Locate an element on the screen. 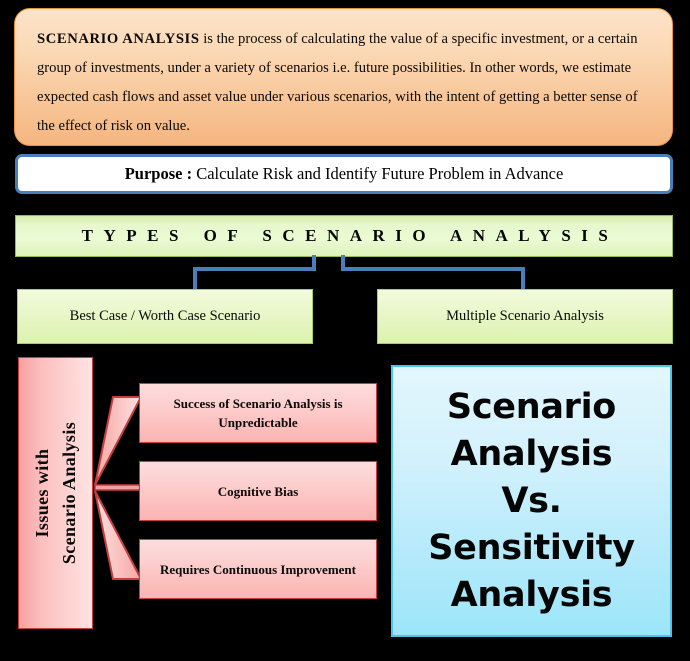 The image size is (690, 661). type-box-multiple-scenario: Multiple Scenario Analysis is located at coordinates (525, 316).